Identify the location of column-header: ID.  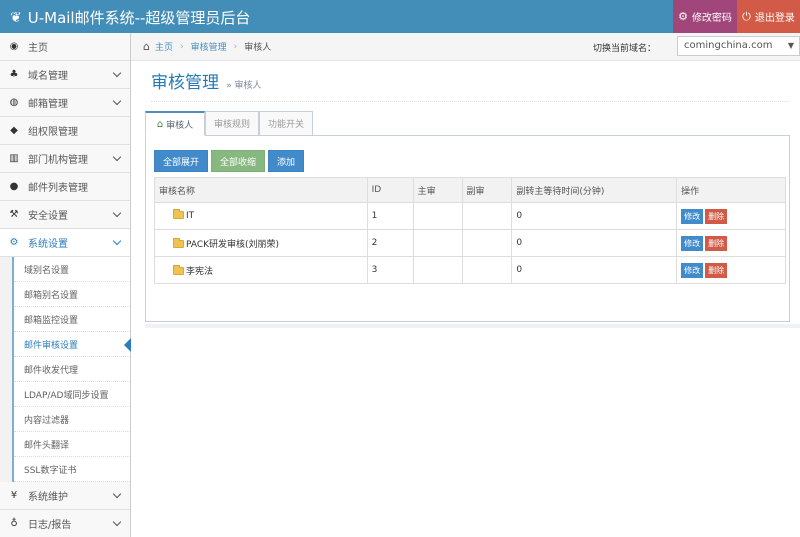
(390, 190).